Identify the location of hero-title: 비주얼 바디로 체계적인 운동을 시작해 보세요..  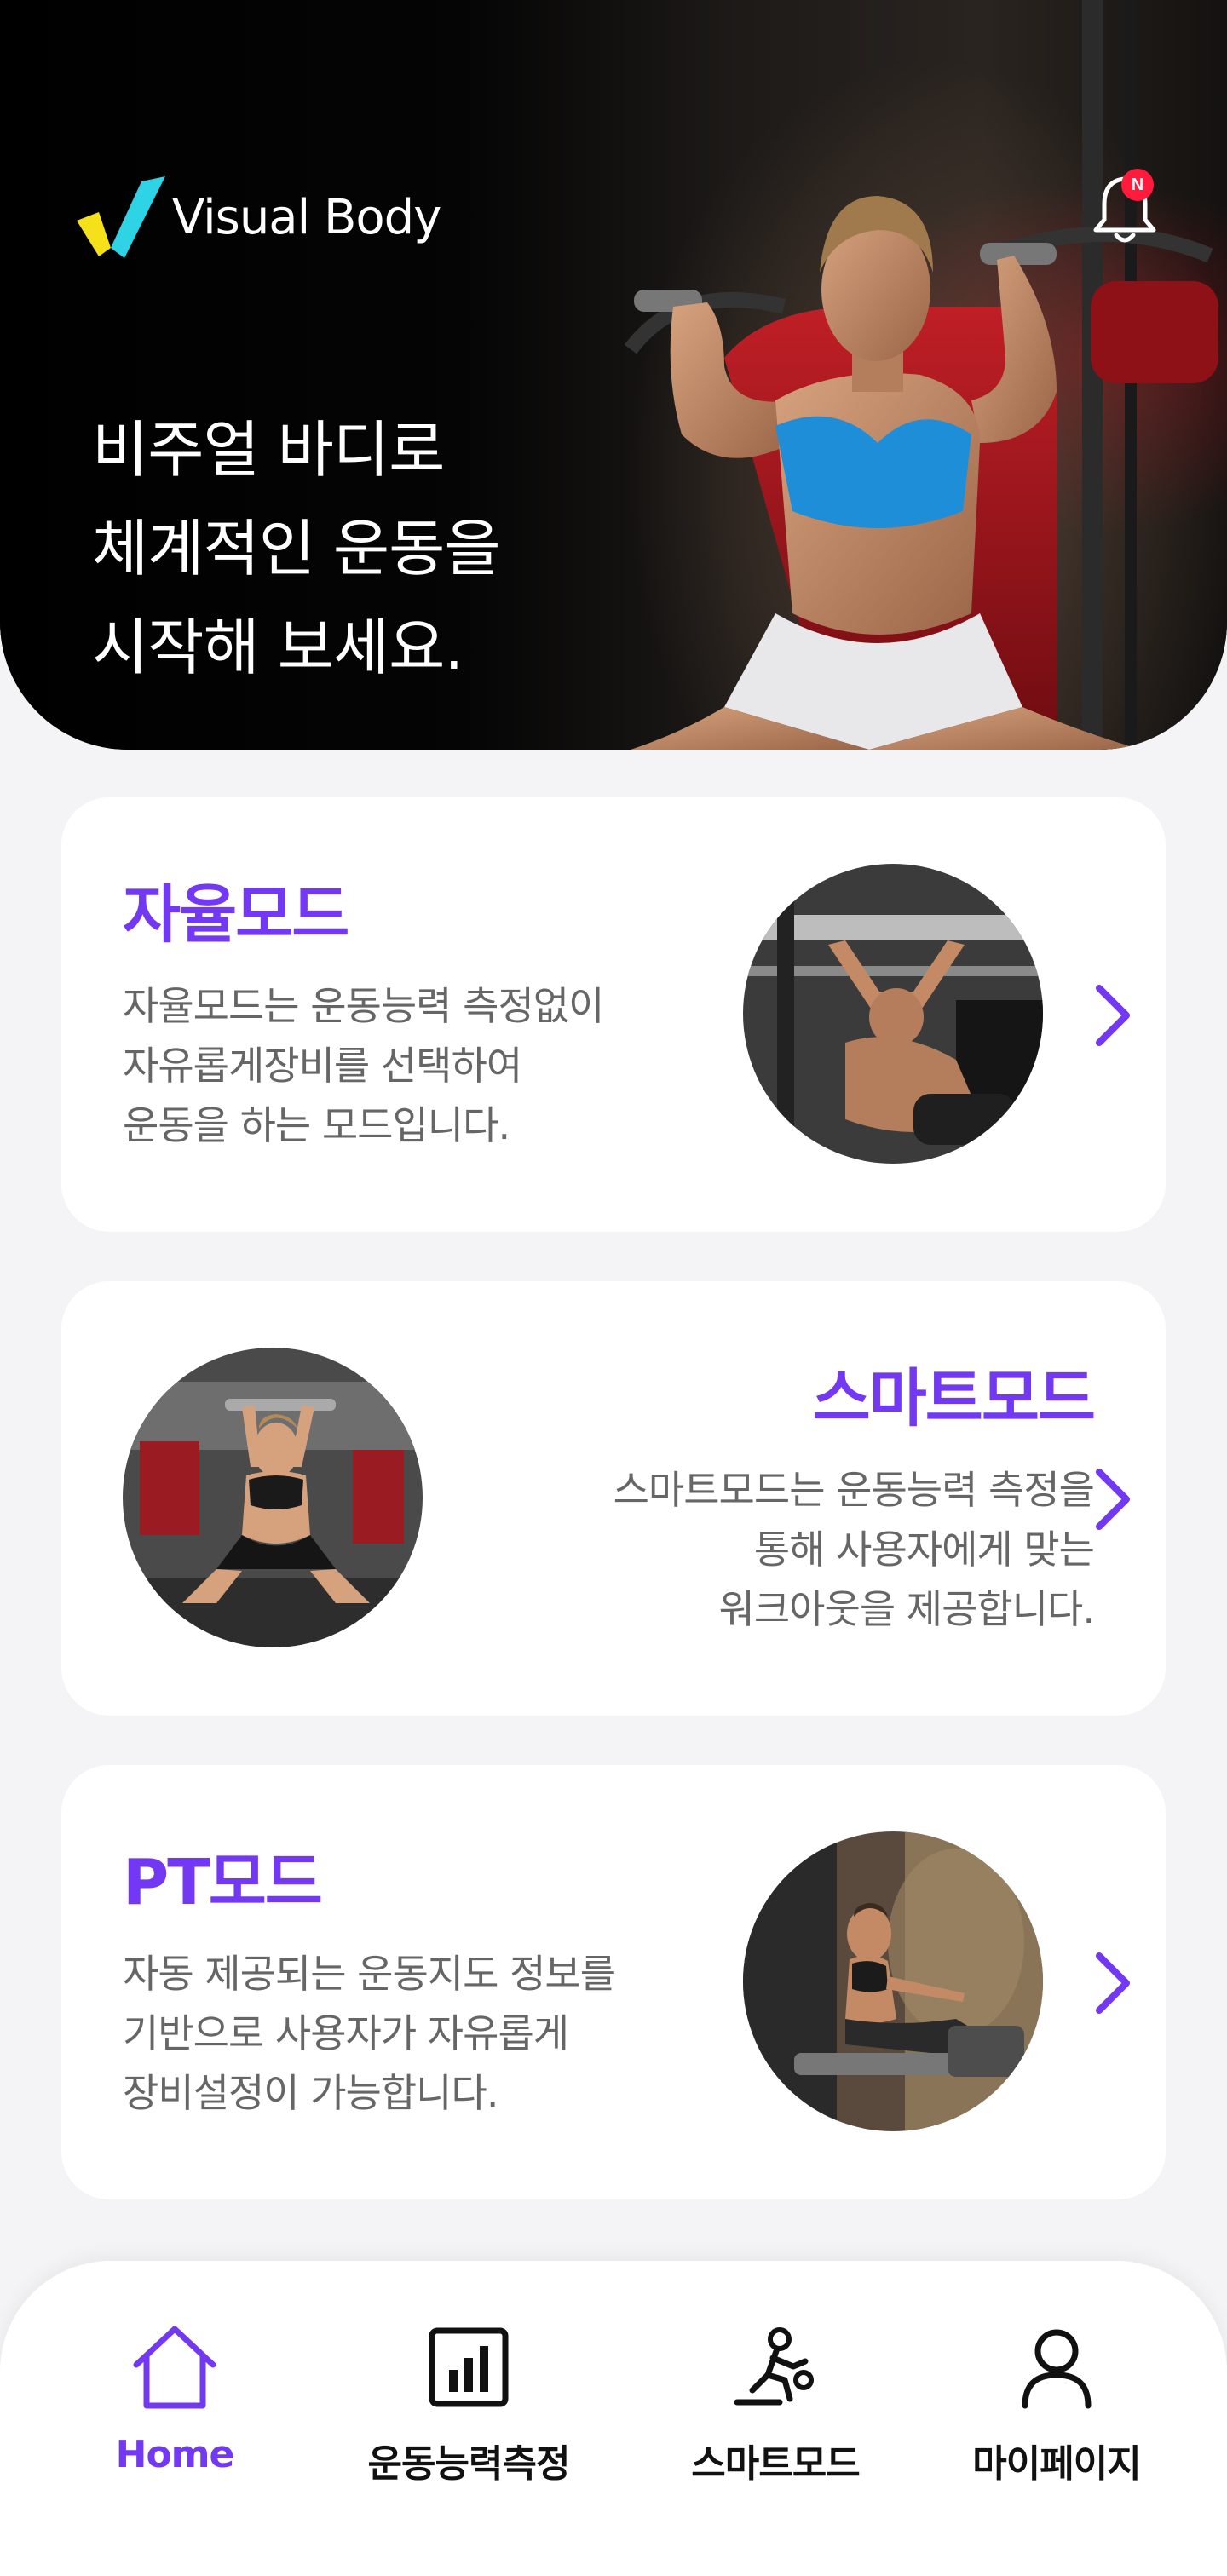
(296, 548).